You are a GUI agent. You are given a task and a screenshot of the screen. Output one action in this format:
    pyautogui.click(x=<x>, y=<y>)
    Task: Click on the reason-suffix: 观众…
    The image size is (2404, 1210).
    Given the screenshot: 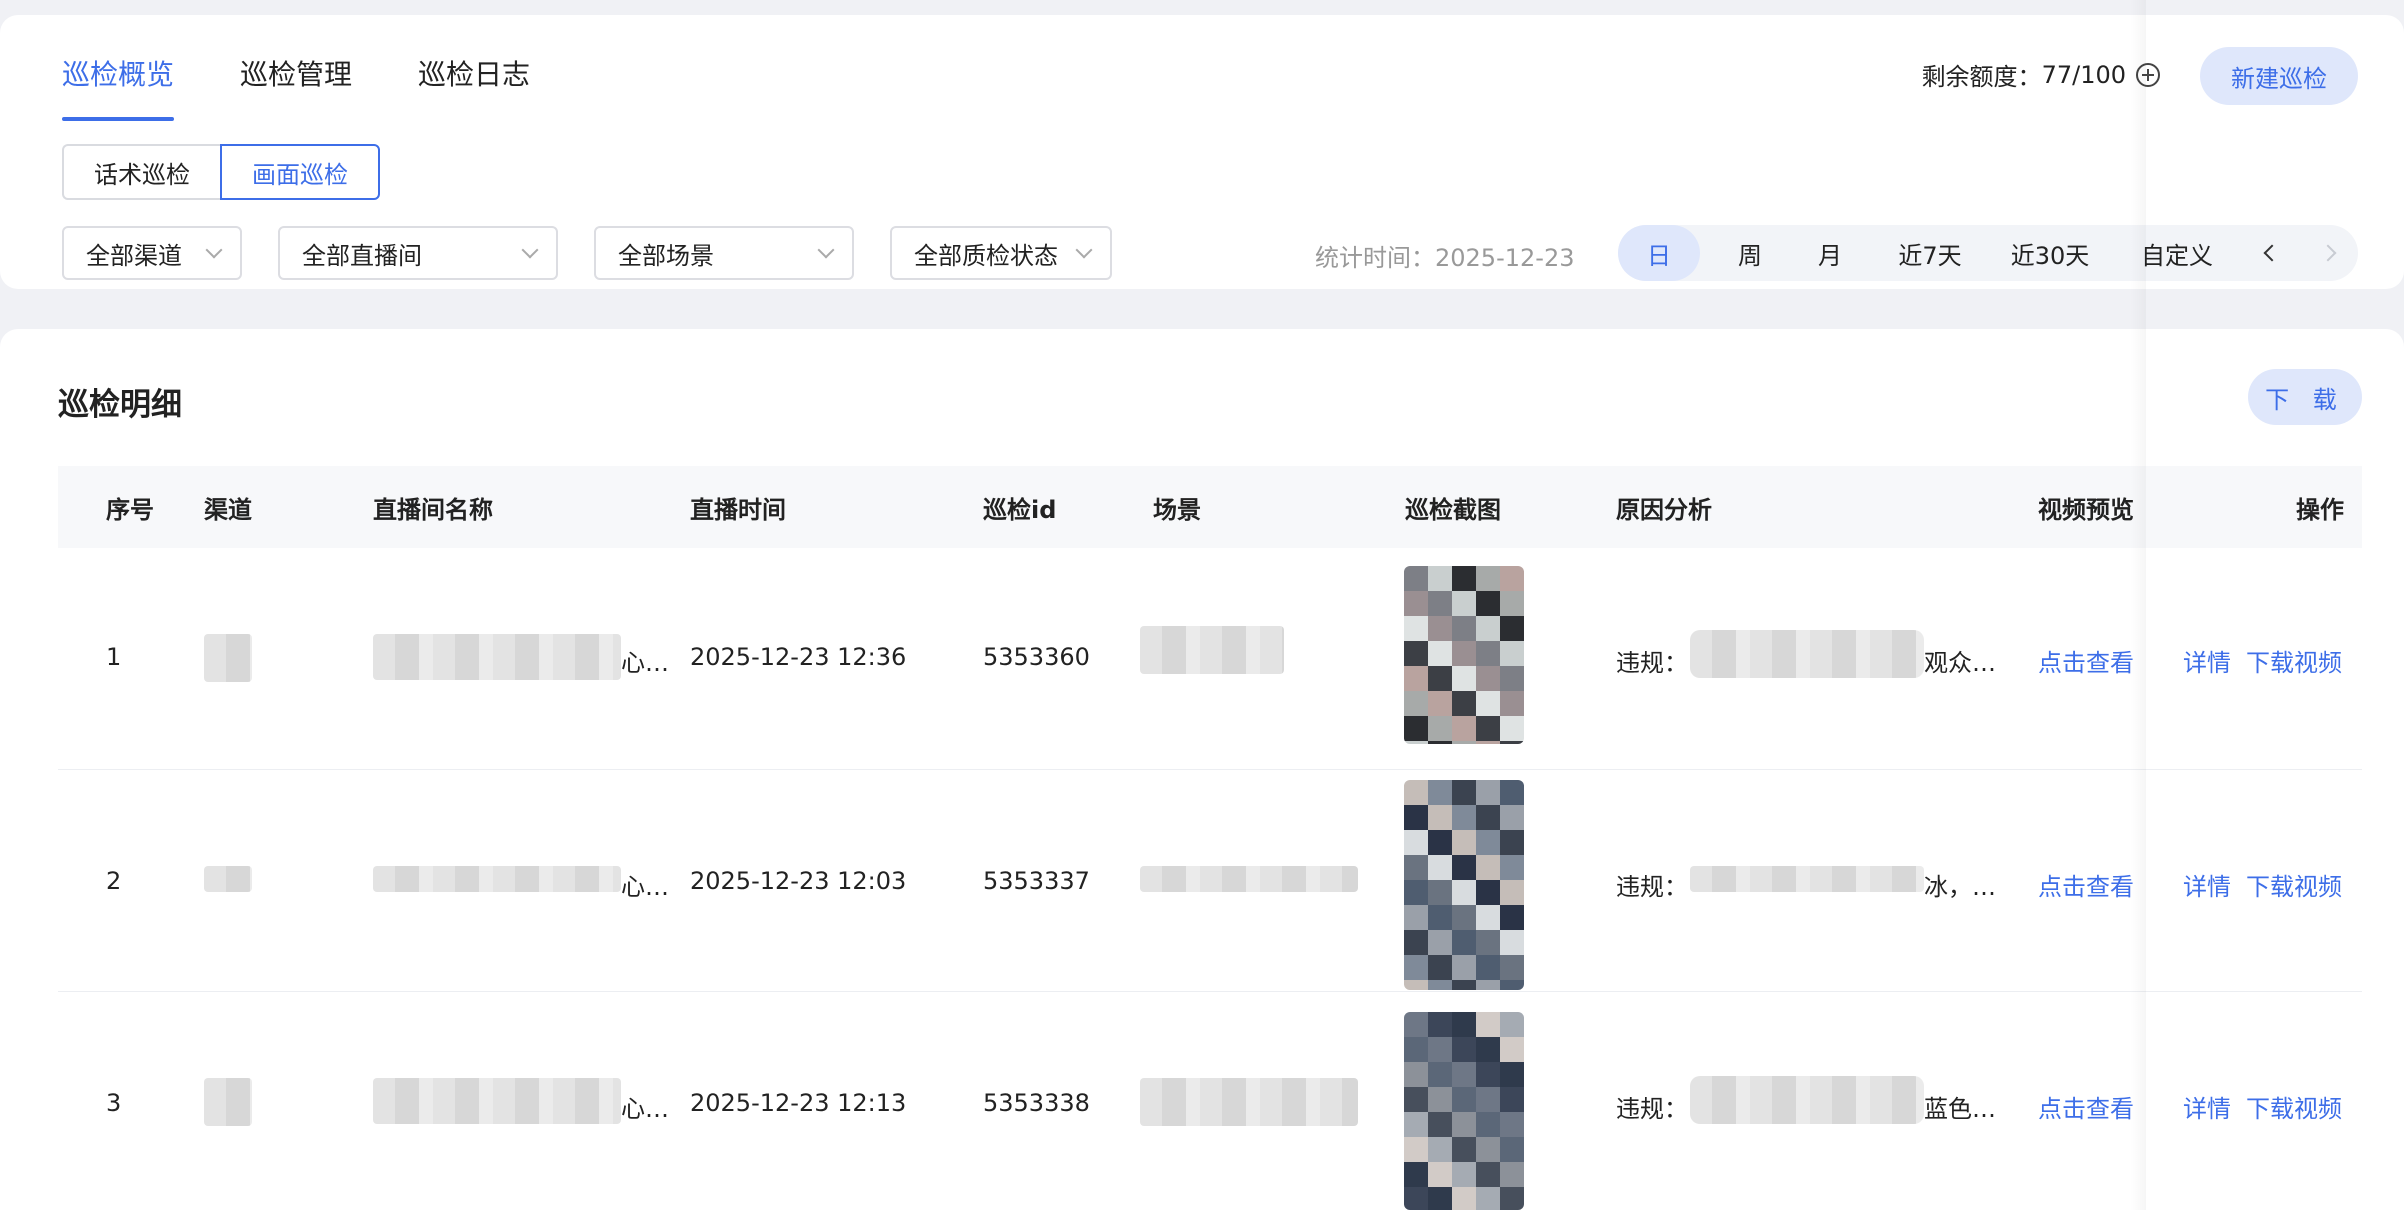 What is the action you would take?
    pyautogui.click(x=1960, y=663)
    